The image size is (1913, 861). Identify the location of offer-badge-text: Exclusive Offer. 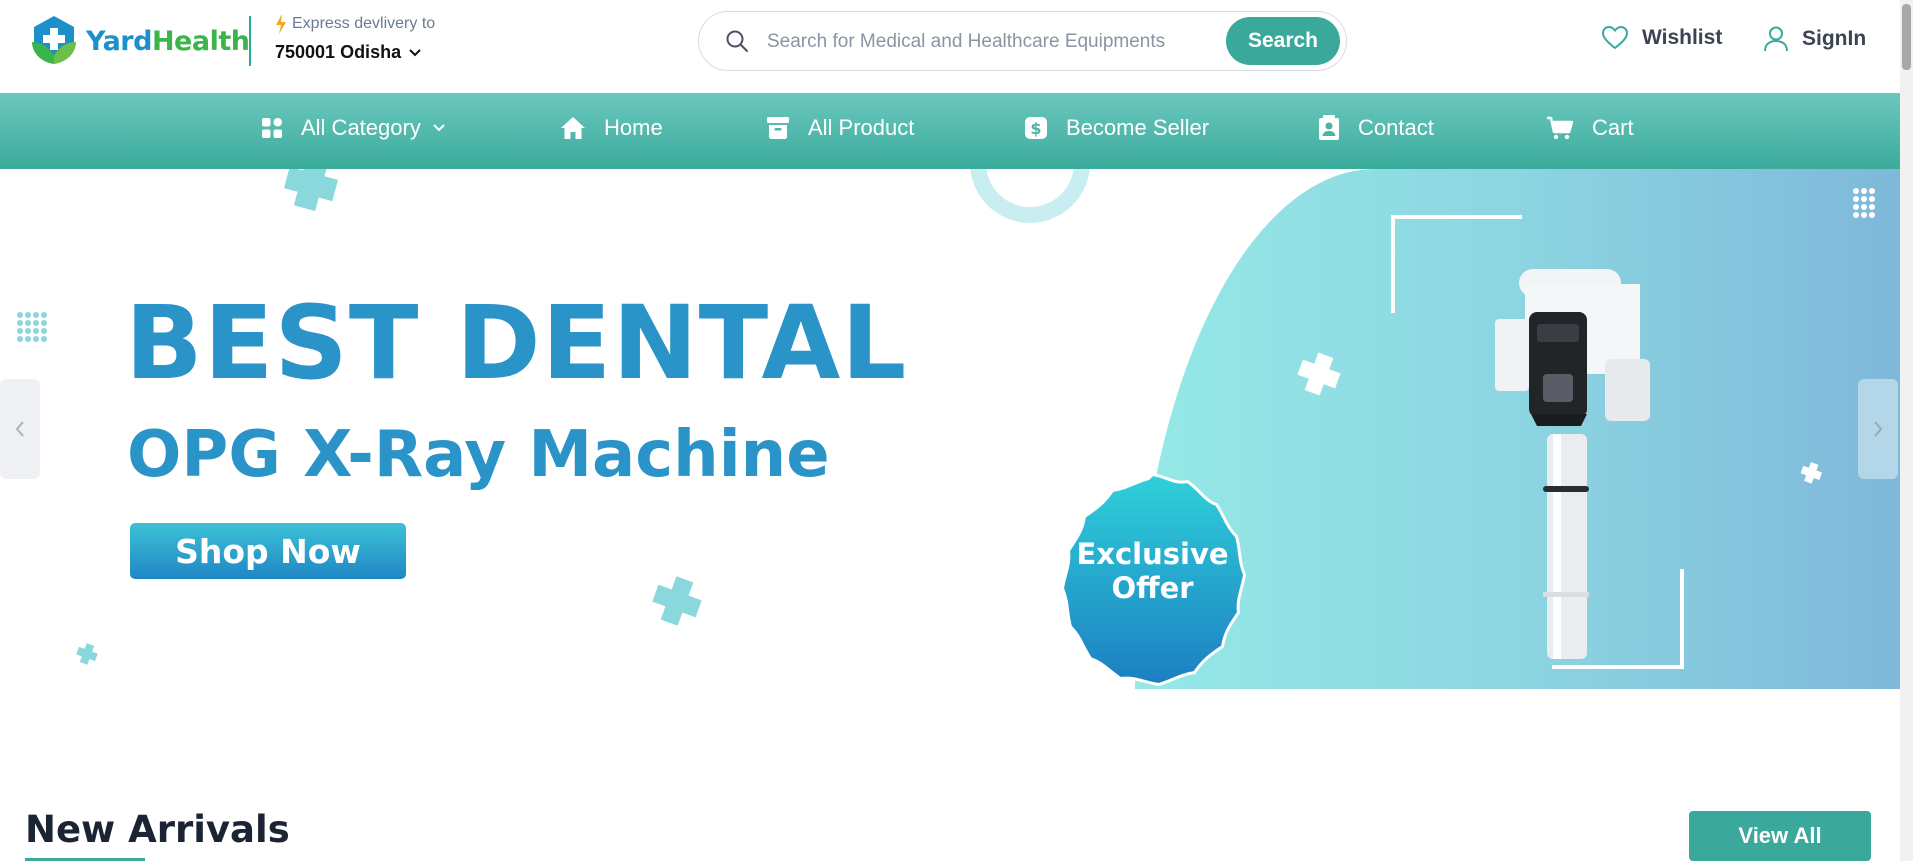
(1152, 571).